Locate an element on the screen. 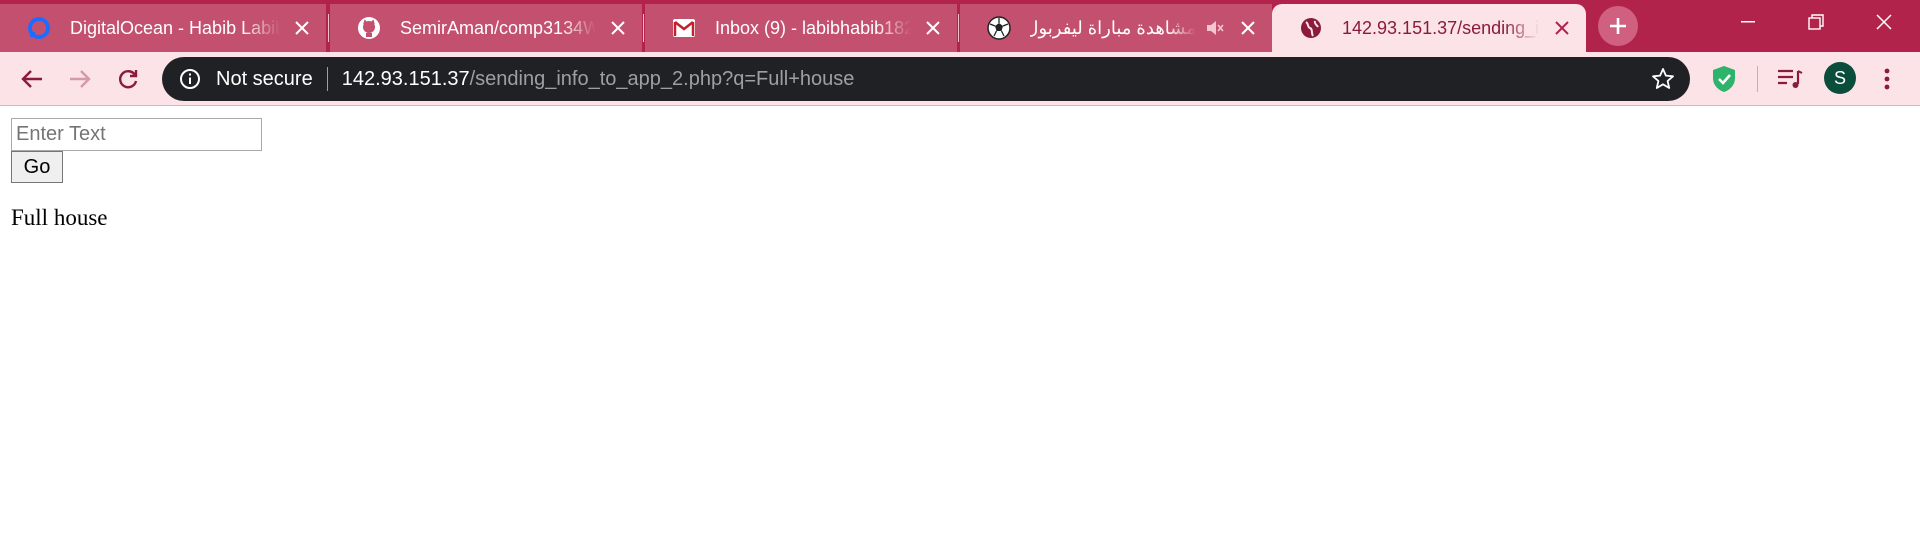  github-icon is located at coordinates (369, 28).